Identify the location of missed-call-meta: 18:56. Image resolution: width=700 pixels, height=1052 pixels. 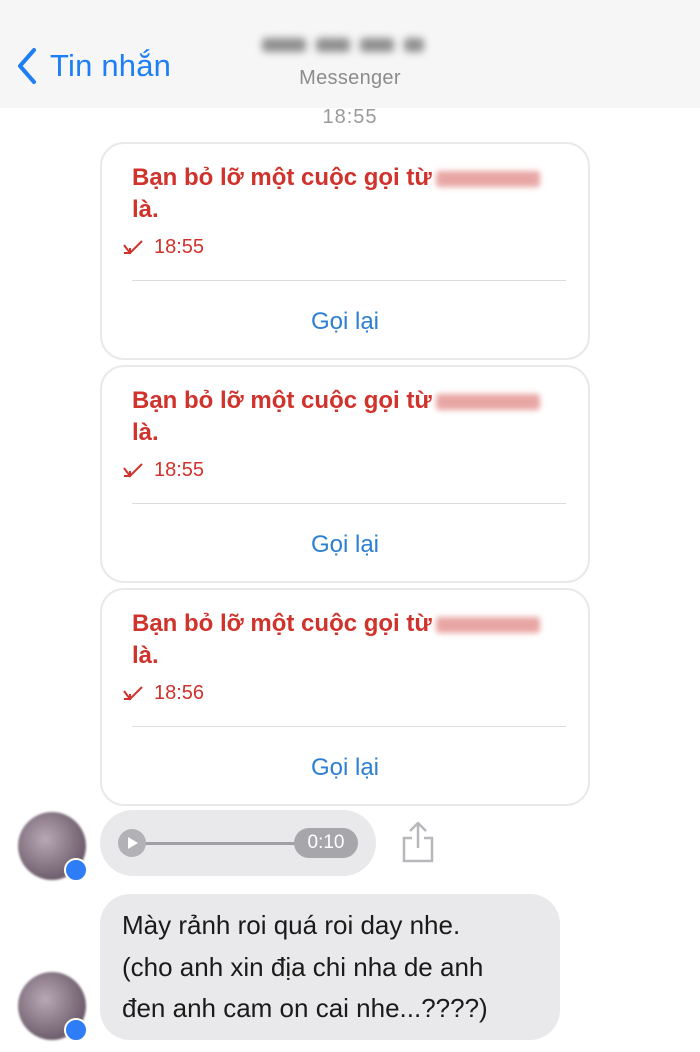
(163, 693).